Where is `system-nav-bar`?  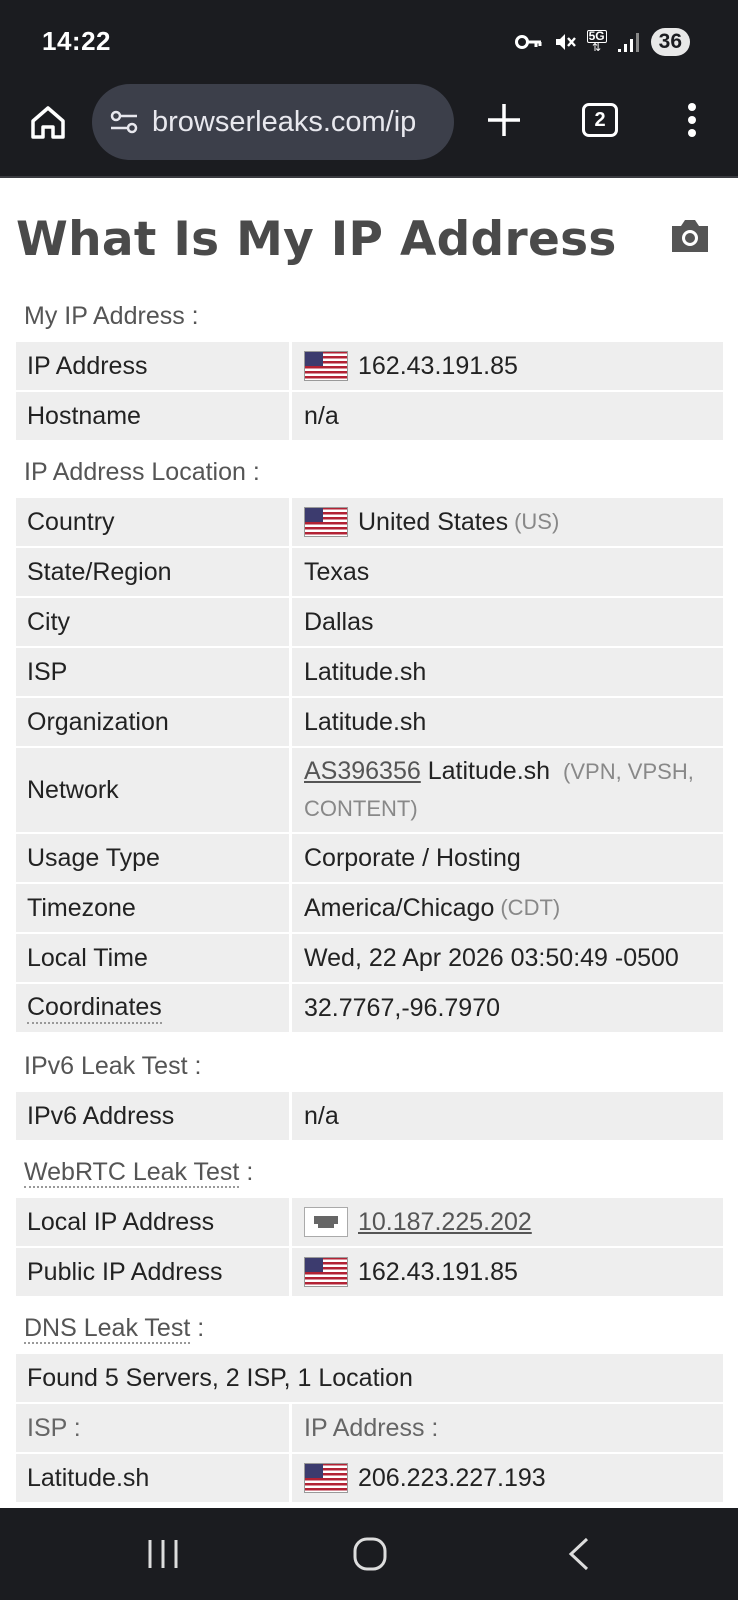 system-nav-bar is located at coordinates (369, 1554).